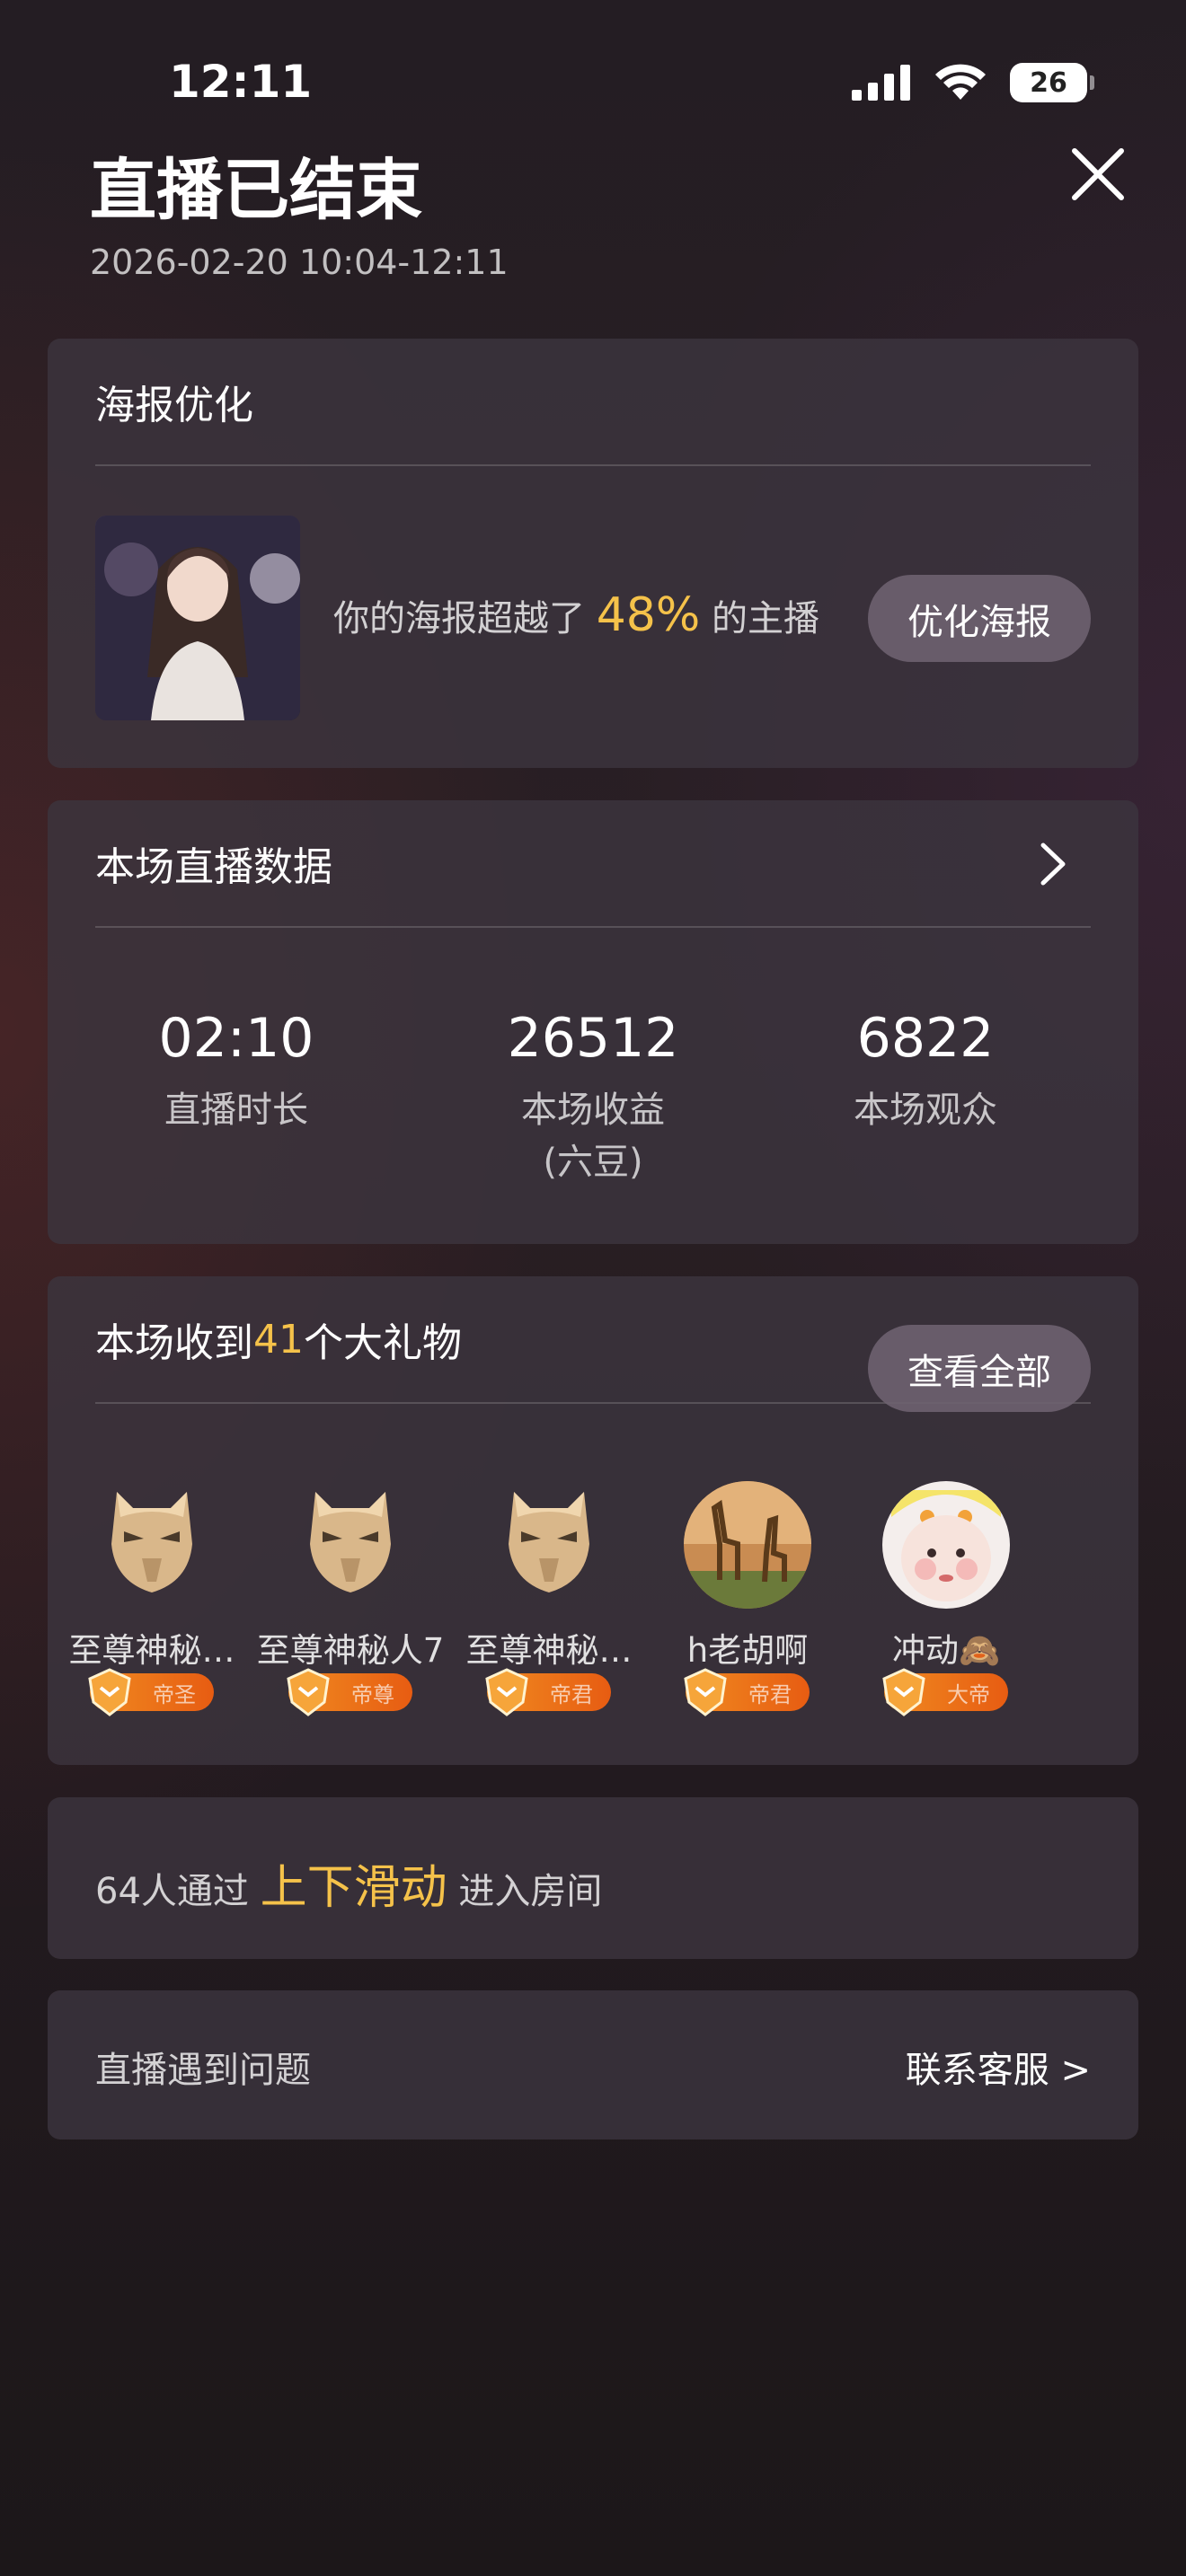 This screenshot has height=2576, width=1186. Describe the element at coordinates (881, 83) in the screenshot. I see `cellular-signal-icon` at that location.